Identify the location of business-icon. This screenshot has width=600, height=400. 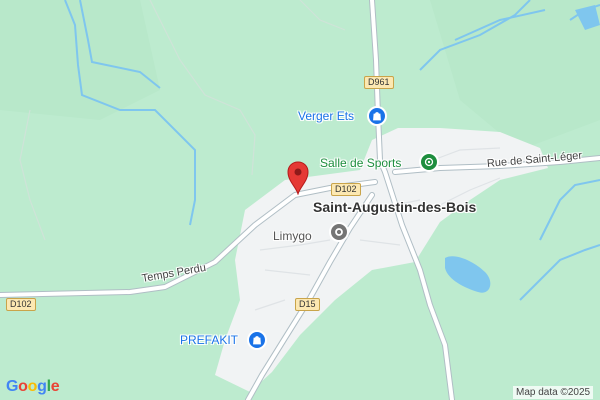
(339, 232).